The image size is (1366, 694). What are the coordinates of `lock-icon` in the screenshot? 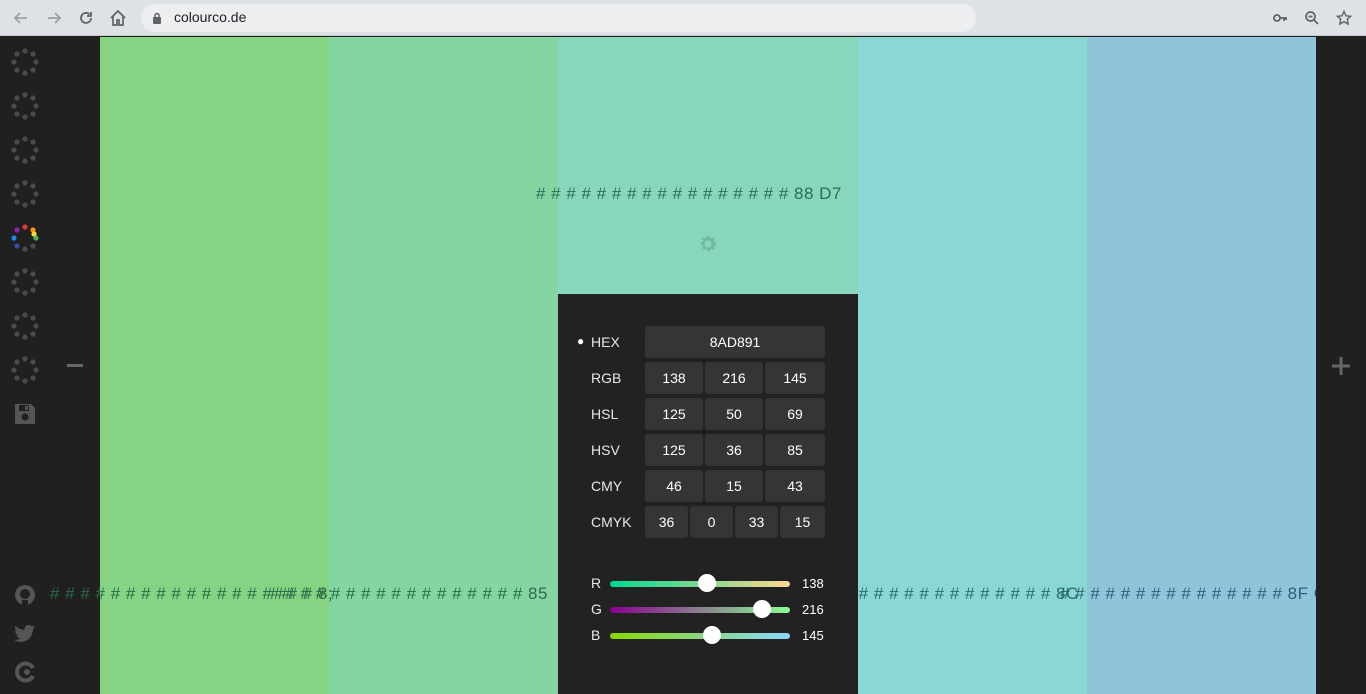 It's located at (157, 18).